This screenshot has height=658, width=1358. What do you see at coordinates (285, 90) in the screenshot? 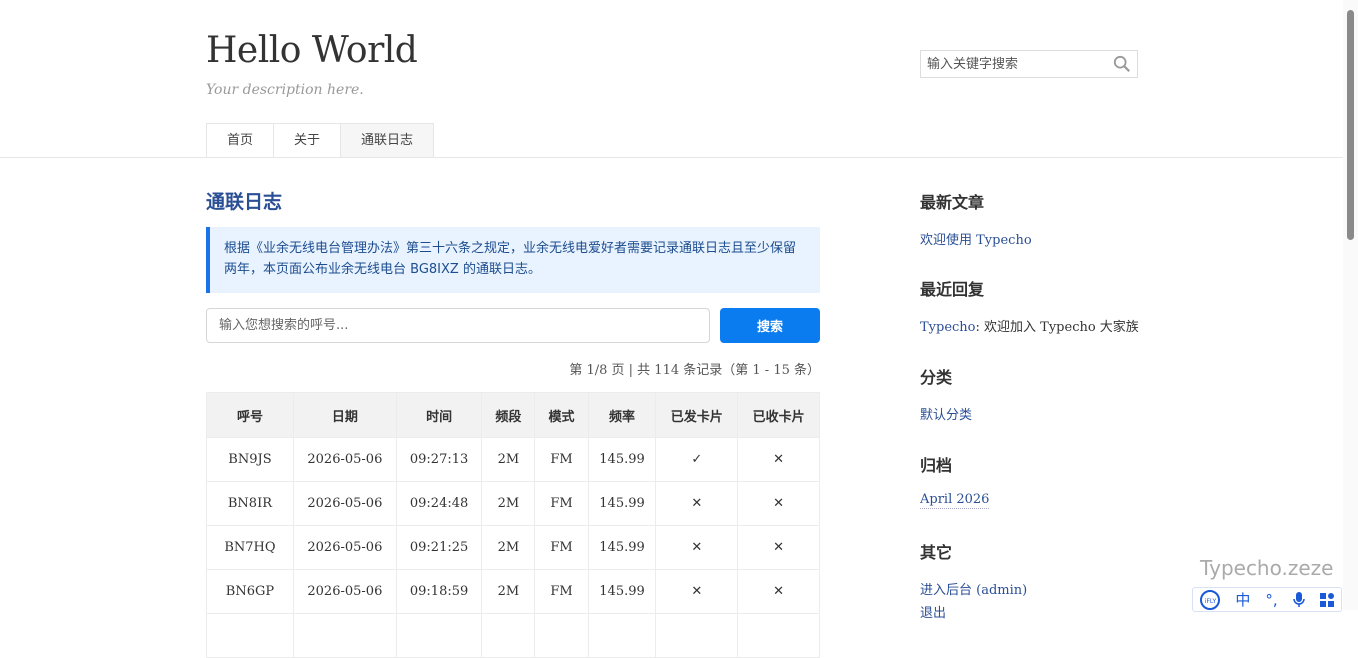
I see `site-description: Your description here.` at bounding box center [285, 90].